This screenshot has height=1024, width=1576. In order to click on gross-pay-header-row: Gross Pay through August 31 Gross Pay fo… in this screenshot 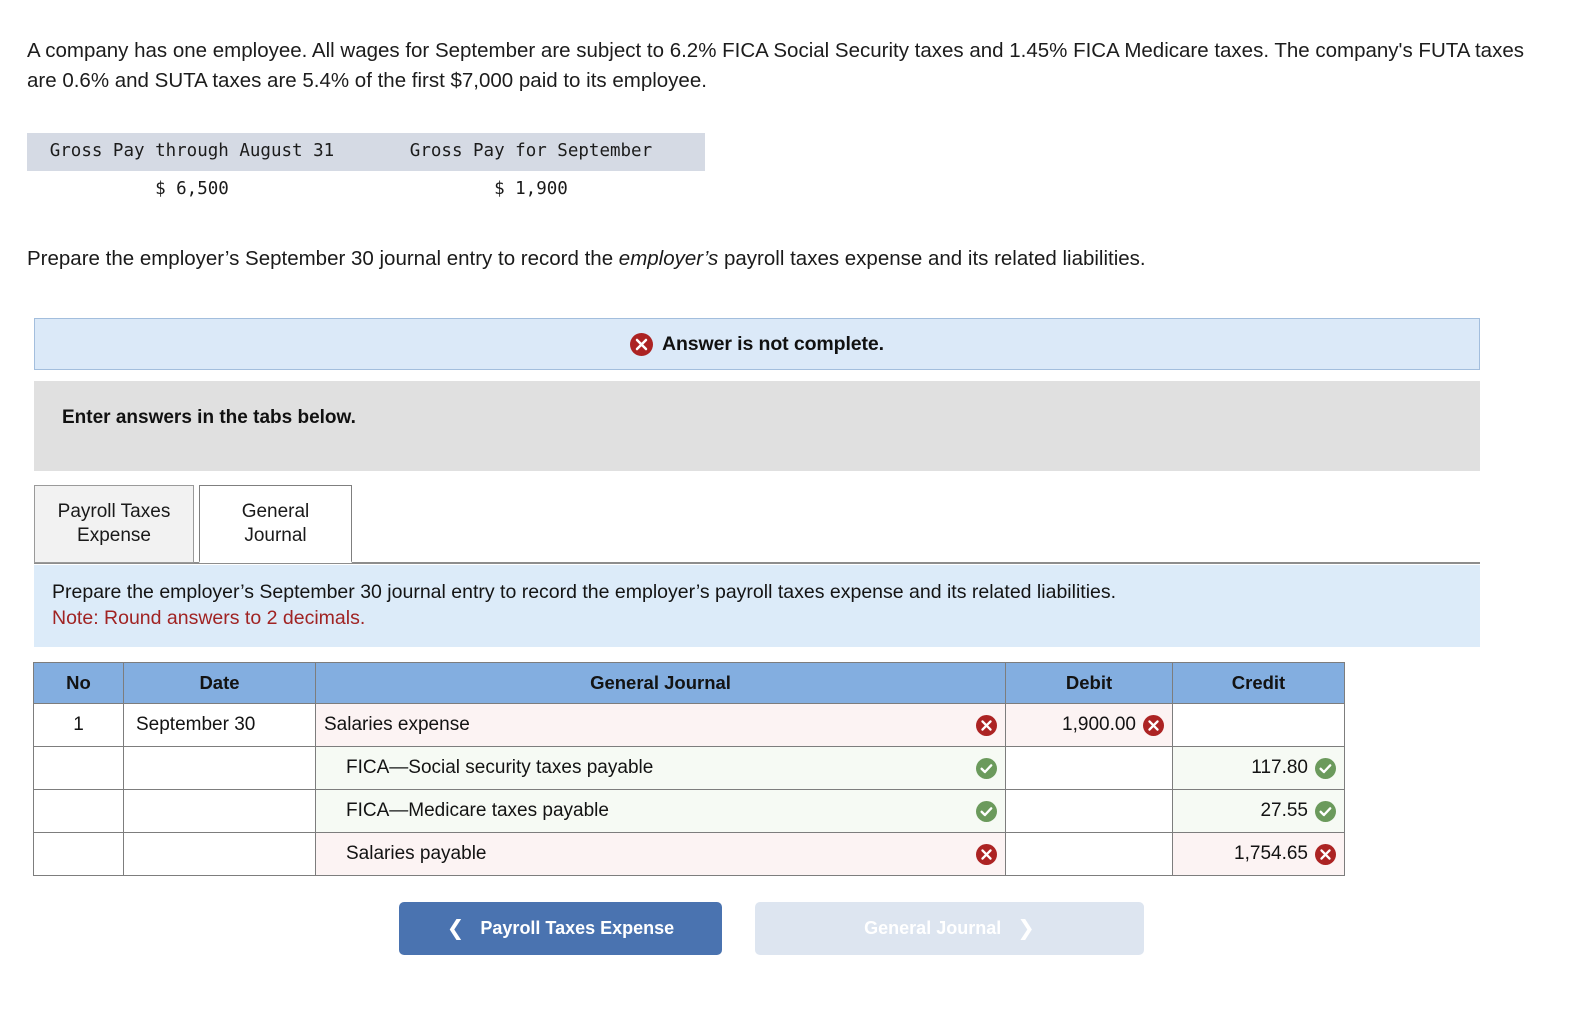, I will do `click(366, 152)`.